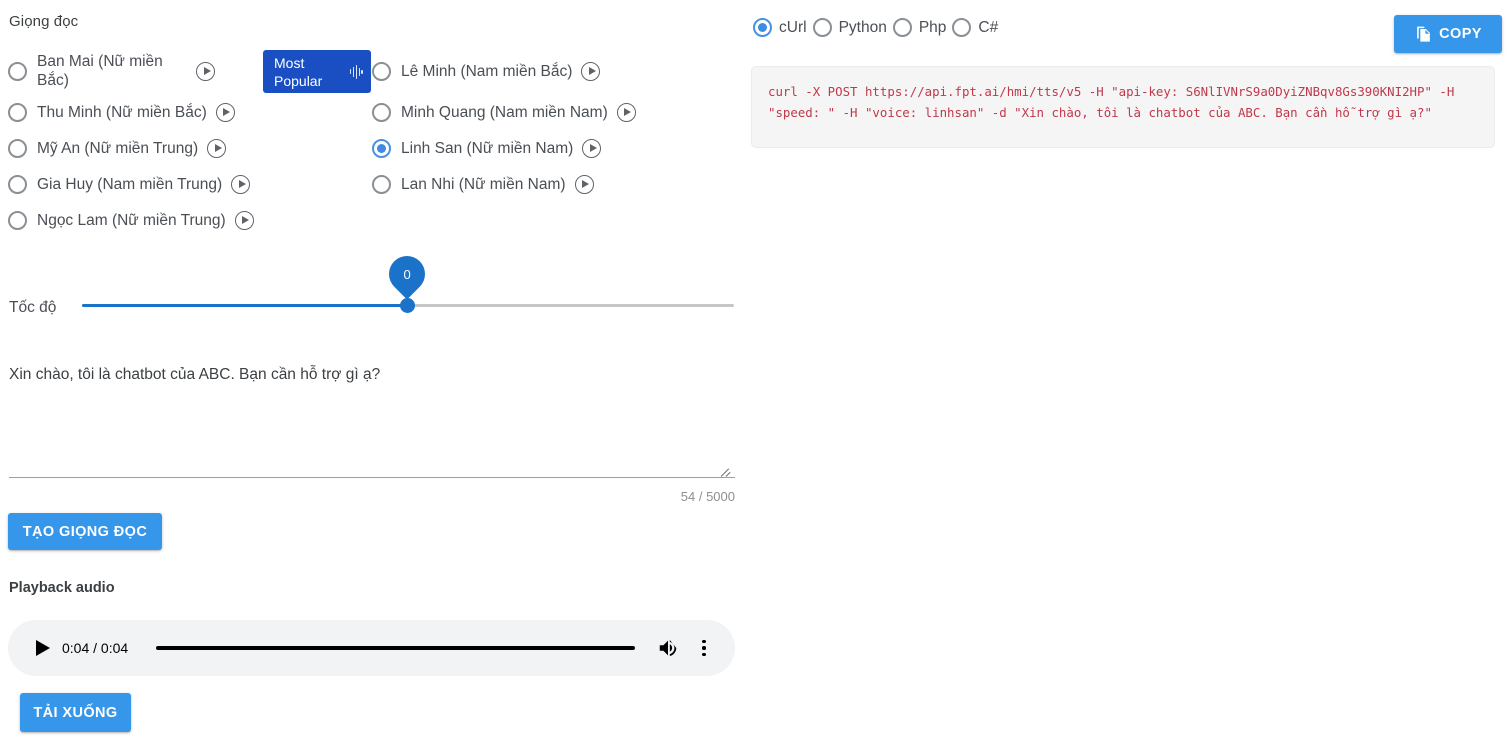  Describe the element at coordinates (62, 588) in the screenshot. I see `playback-audio-label: Playback audio` at that location.